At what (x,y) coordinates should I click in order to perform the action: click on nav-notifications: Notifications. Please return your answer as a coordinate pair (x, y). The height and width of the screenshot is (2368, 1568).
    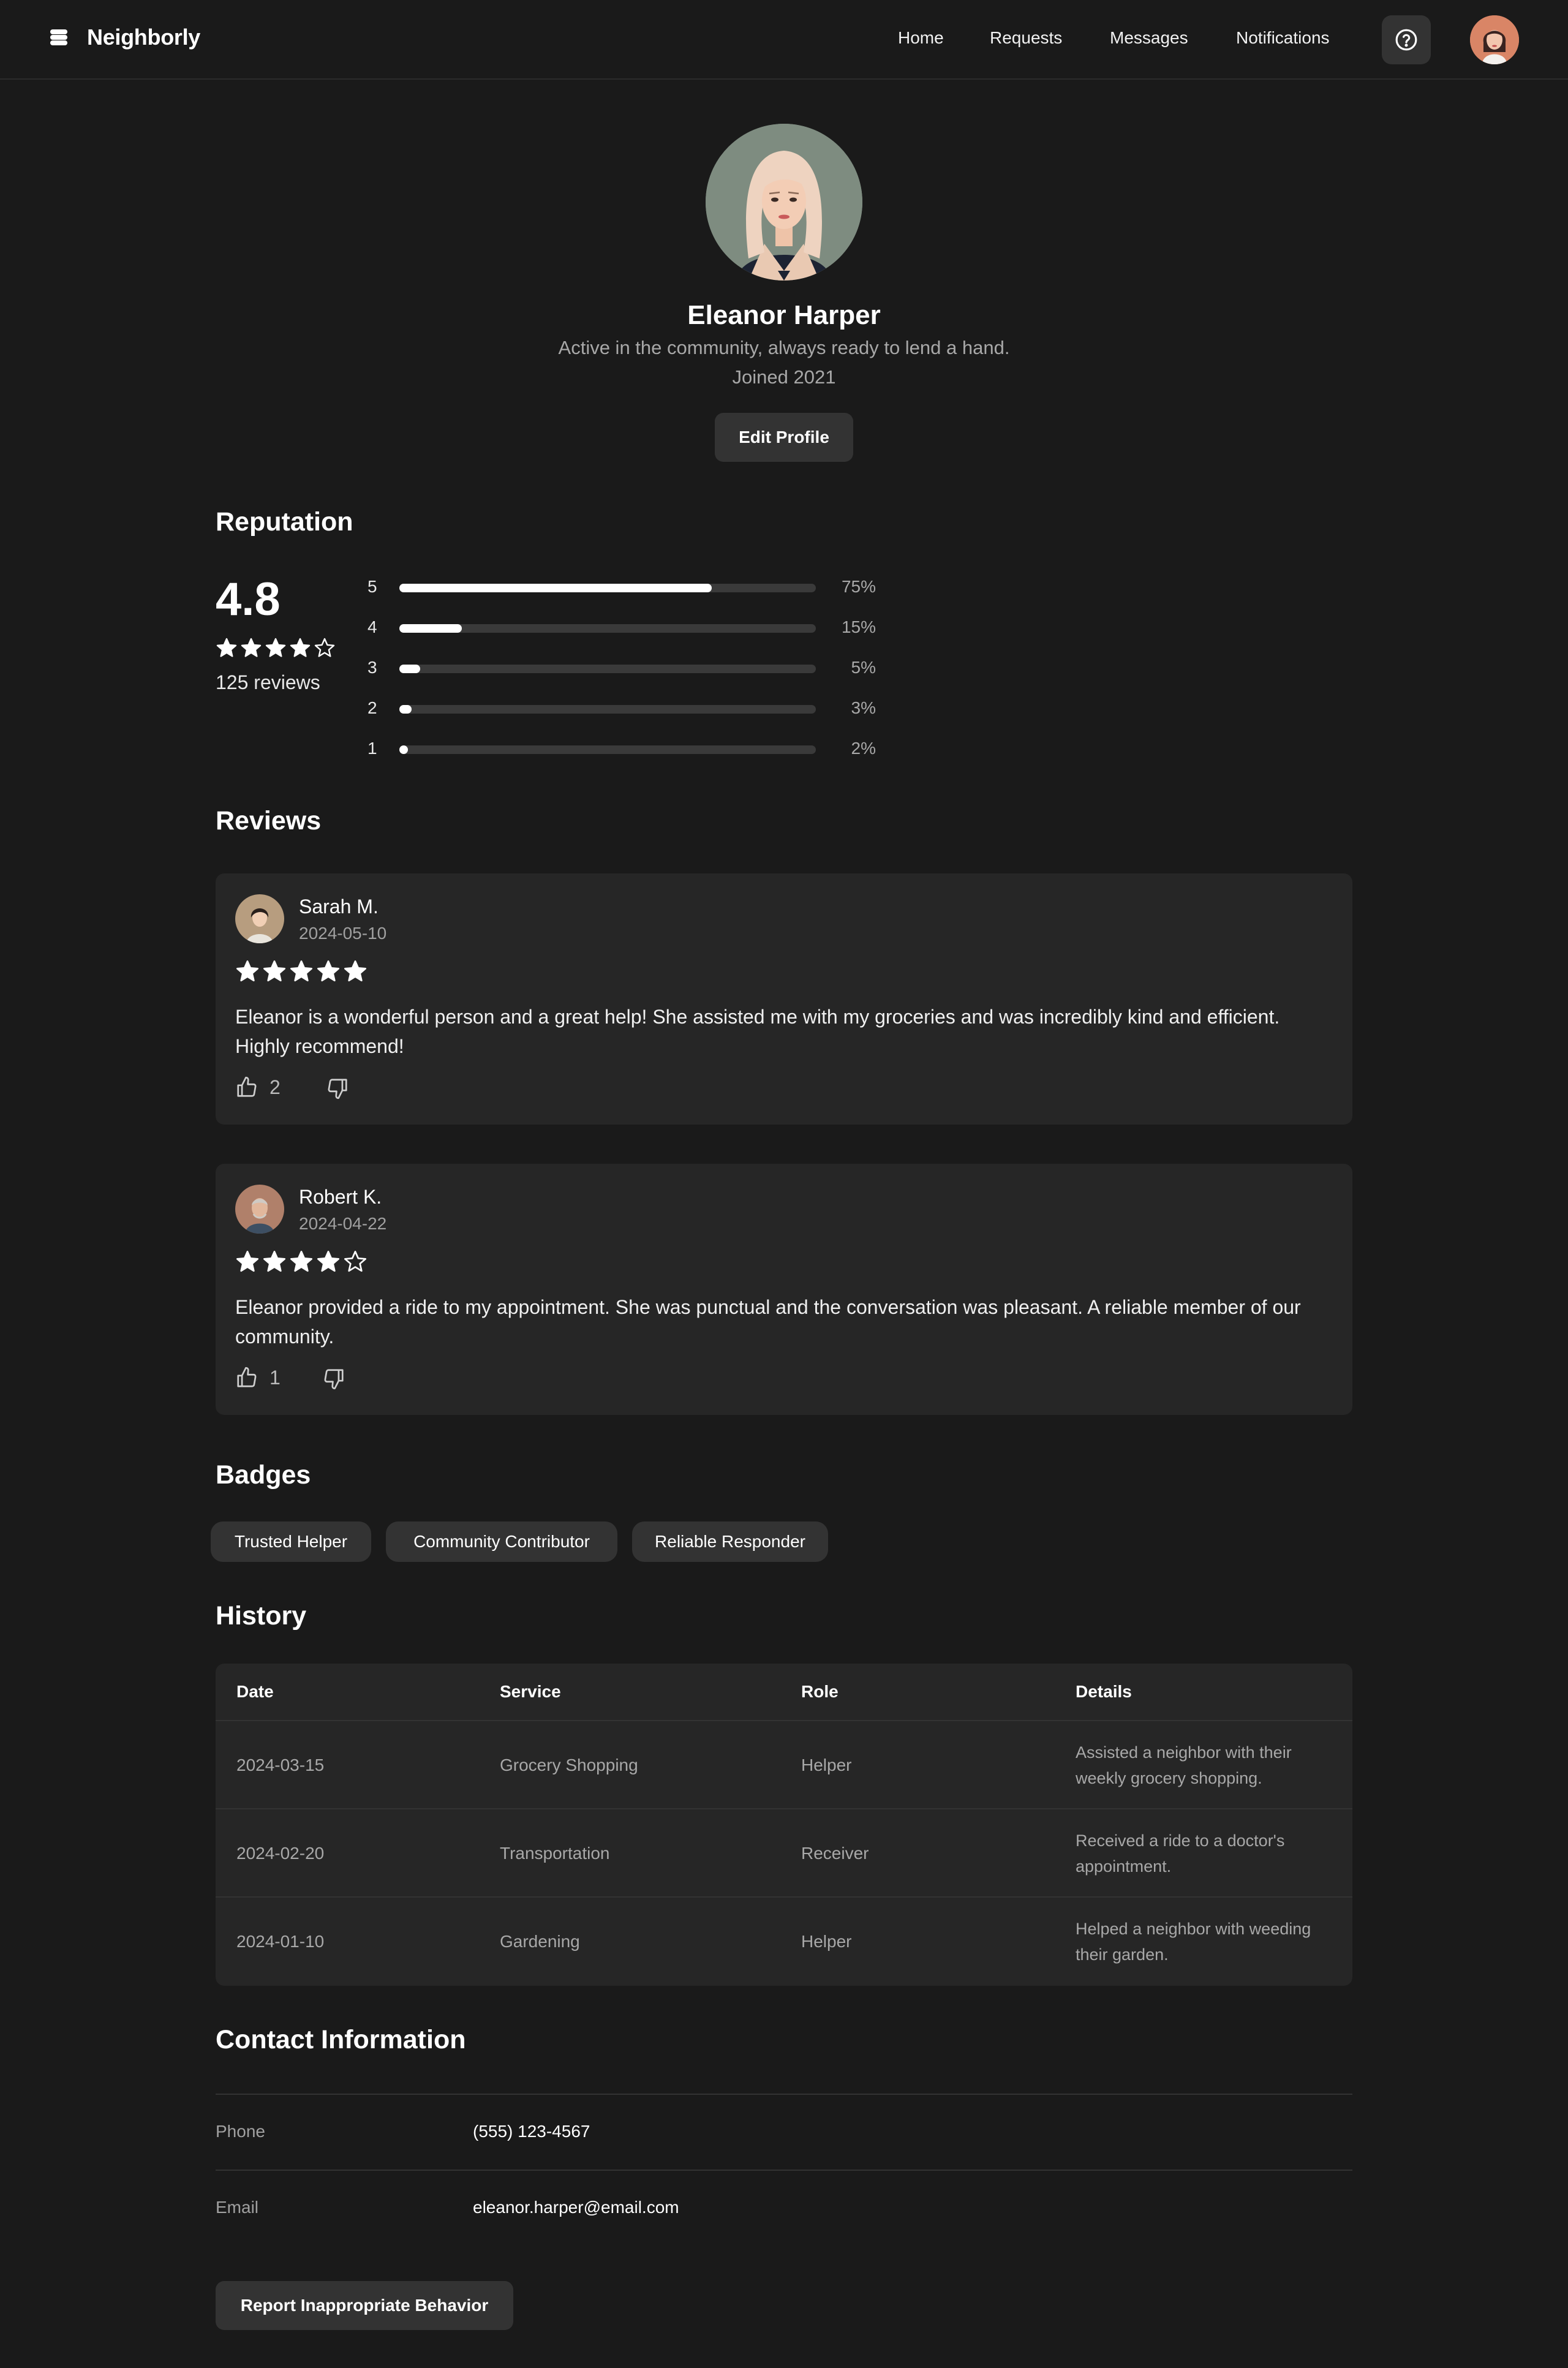
    Looking at the image, I should click on (1283, 38).